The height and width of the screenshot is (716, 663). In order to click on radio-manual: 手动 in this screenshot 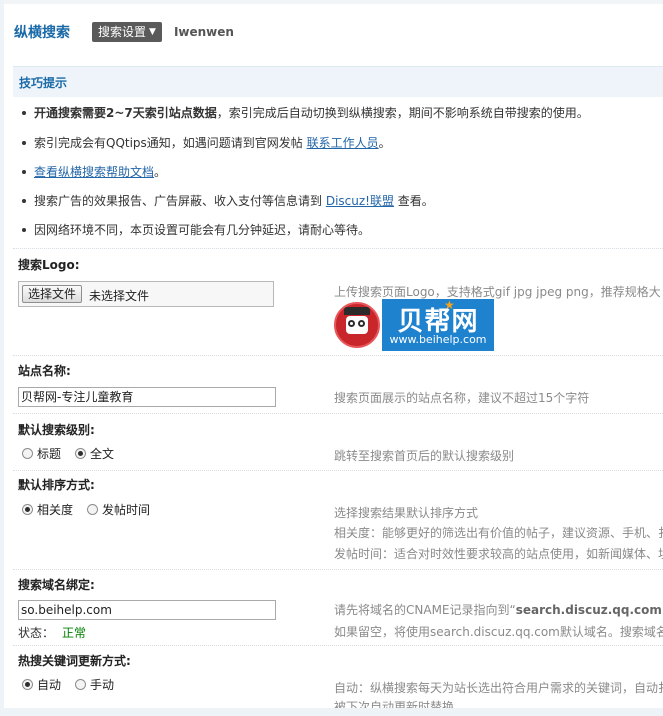, I will do `click(94, 684)`.